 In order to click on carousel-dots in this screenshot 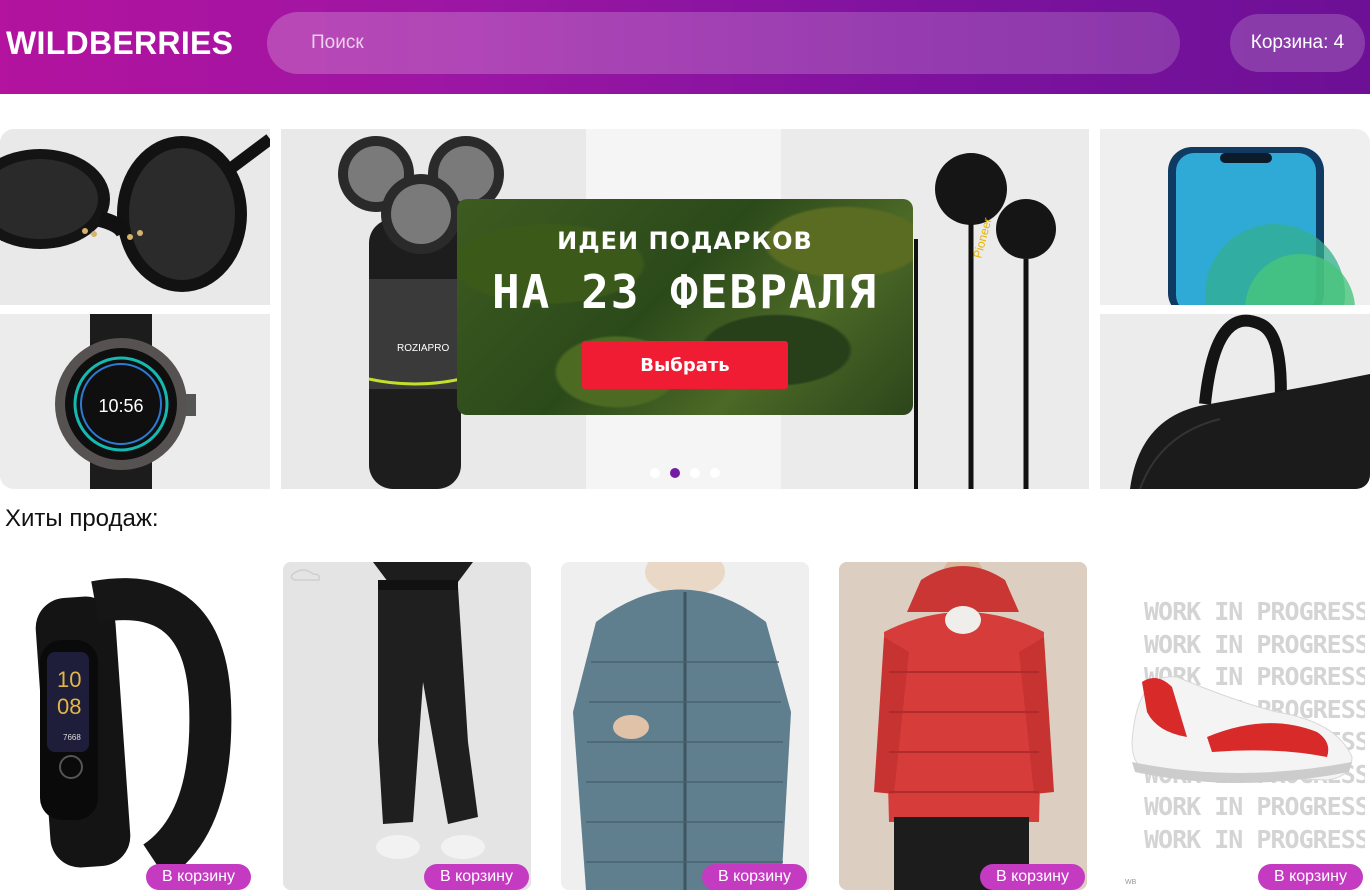, I will do `click(685, 473)`.